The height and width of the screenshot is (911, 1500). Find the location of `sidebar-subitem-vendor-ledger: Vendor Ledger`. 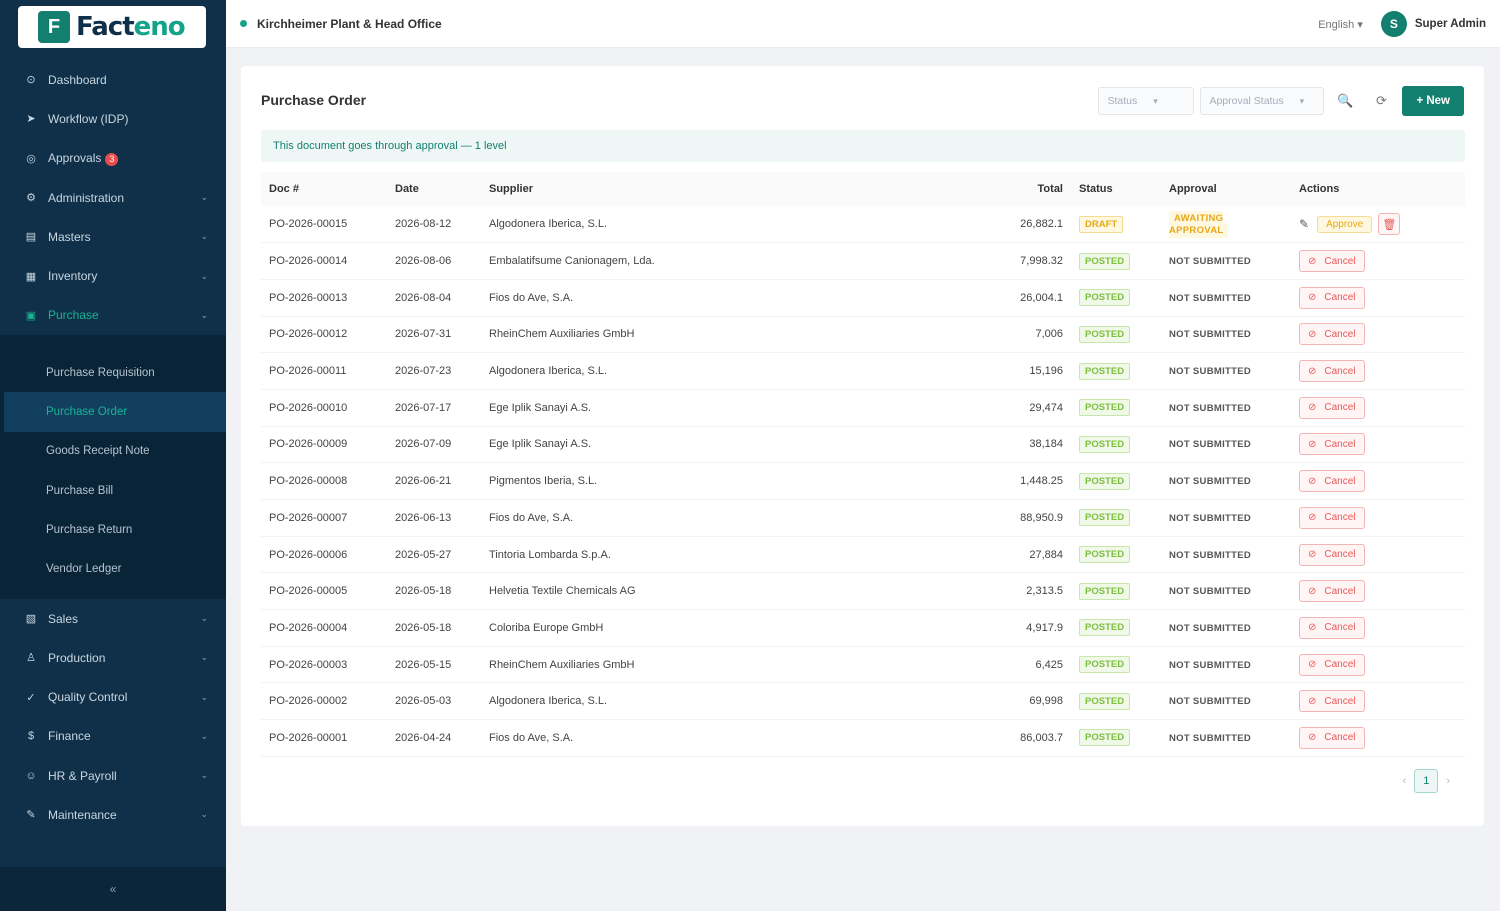

sidebar-subitem-vendor-ledger: Vendor Ledger is located at coordinates (113, 569).